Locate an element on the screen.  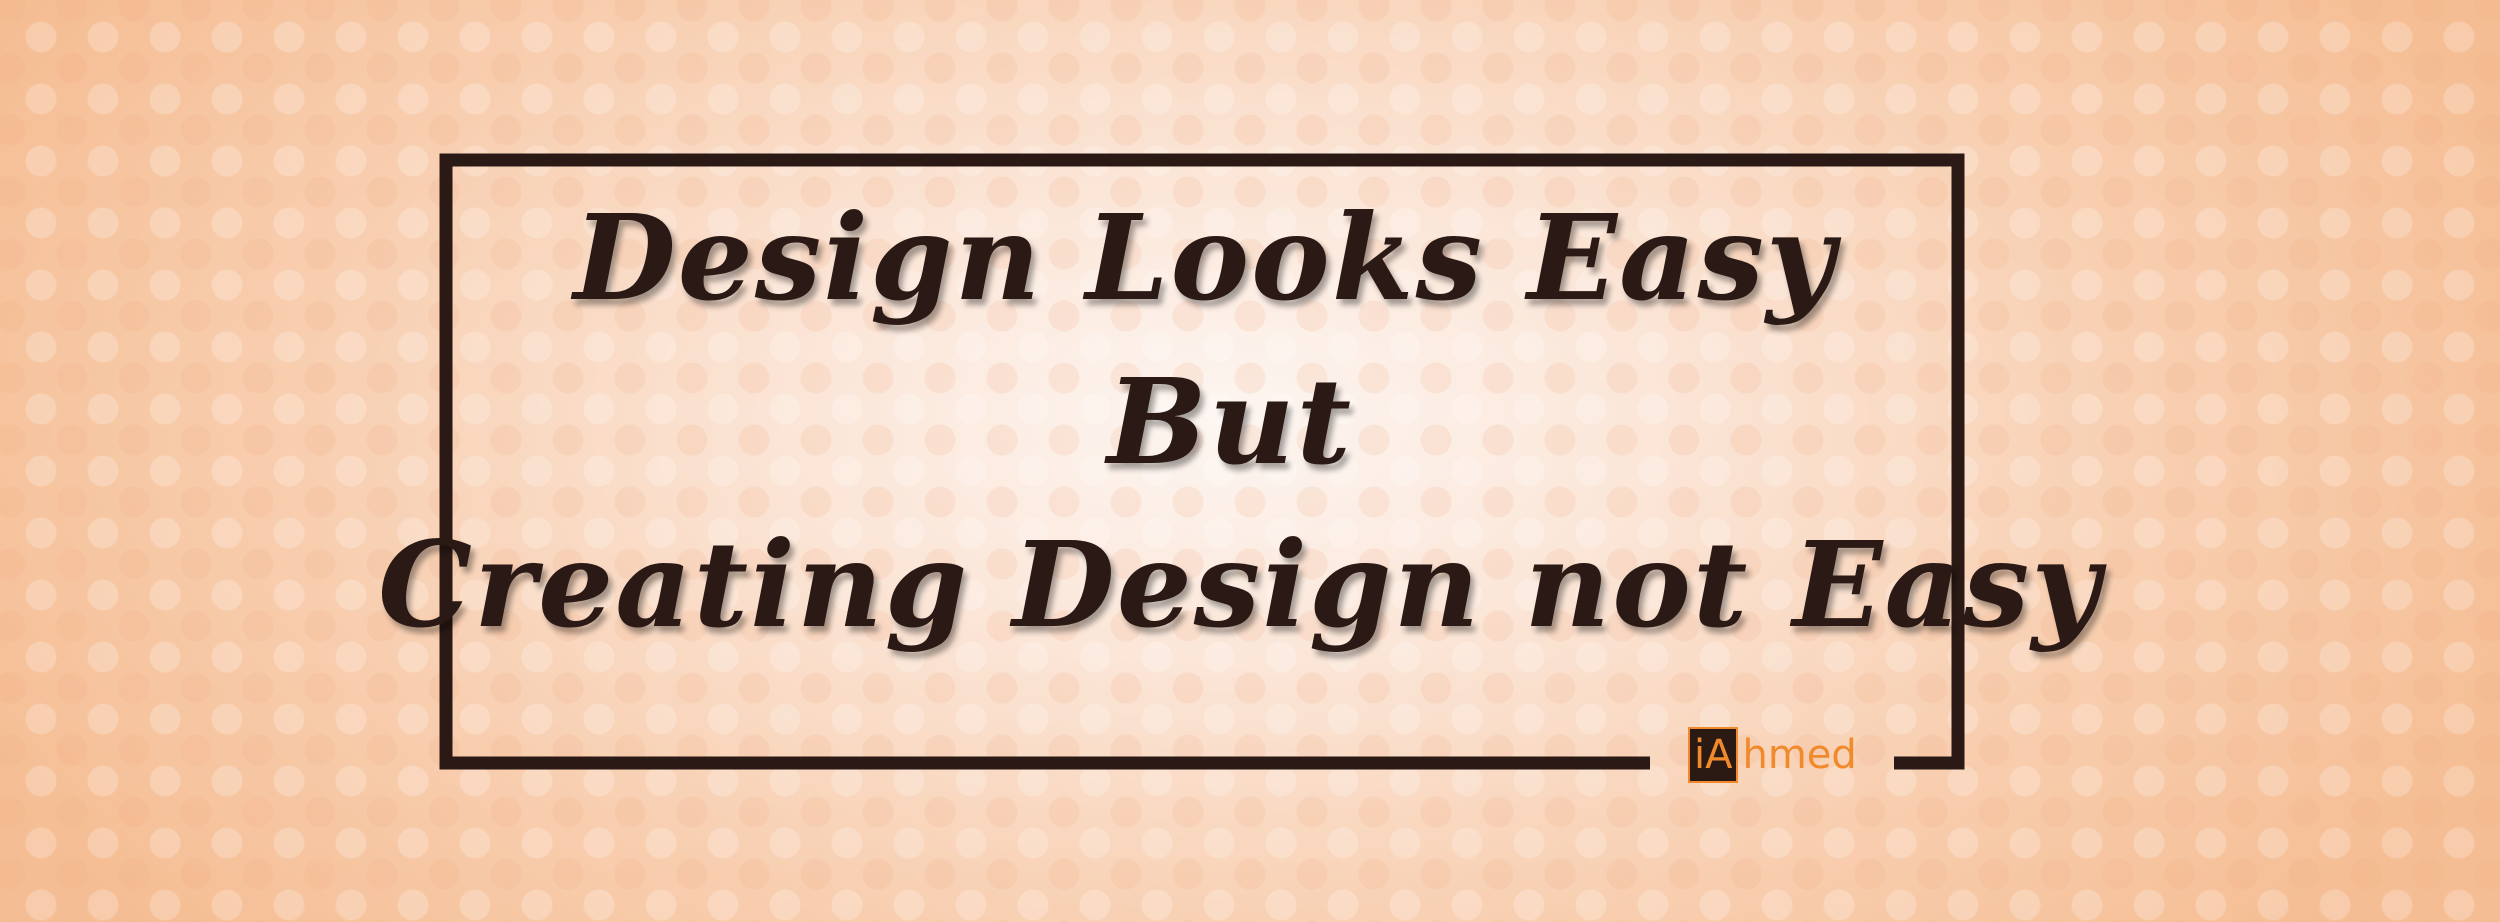
quote-line-2: But is located at coordinates (1230, 421).